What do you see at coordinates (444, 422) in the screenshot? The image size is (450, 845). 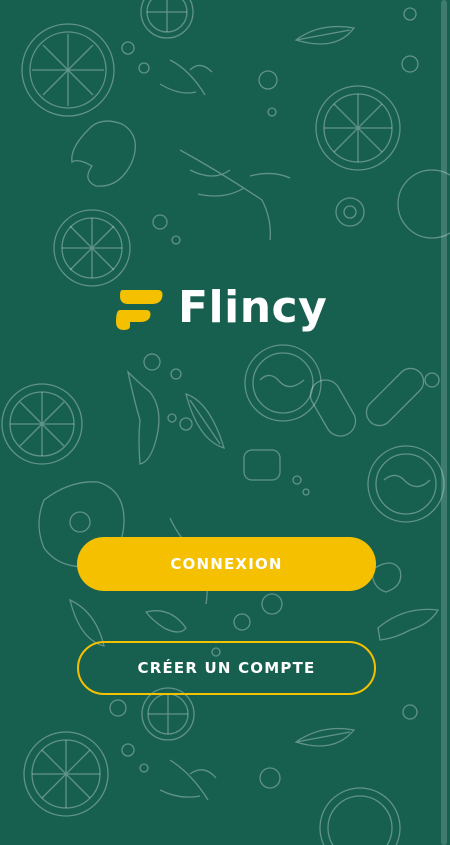 I see `scrollbar` at bounding box center [444, 422].